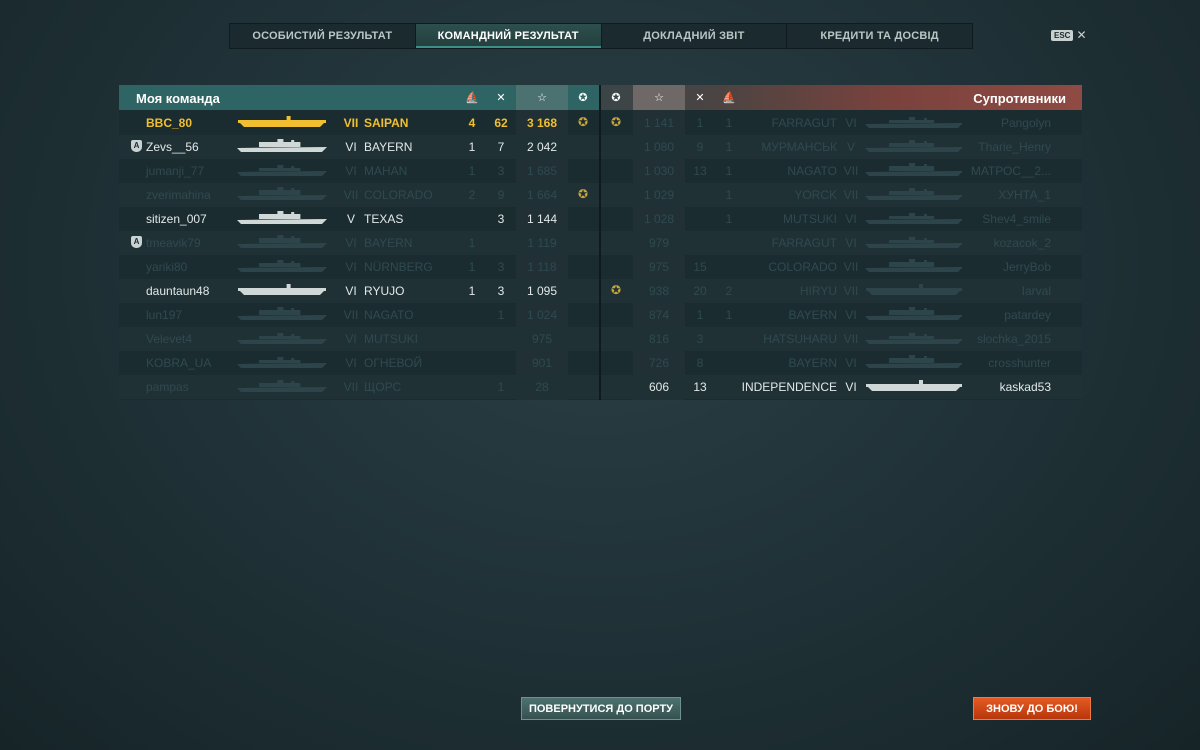 This screenshot has width=1200, height=750. Describe the element at coordinates (1026, 267) in the screenshot. I see `player-name: JerryBob` at that location.